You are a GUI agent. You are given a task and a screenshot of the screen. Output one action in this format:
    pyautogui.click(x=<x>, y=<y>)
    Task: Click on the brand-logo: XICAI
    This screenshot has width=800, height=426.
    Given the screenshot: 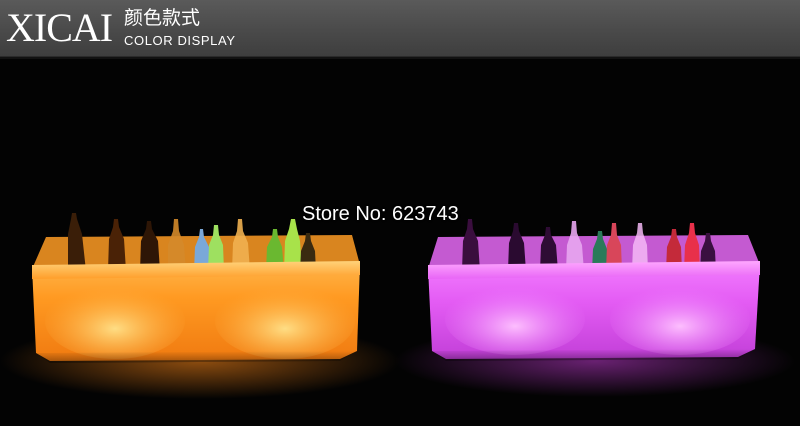 What is the action you would take?
    pyautogui.click(x=59, y=27)
    